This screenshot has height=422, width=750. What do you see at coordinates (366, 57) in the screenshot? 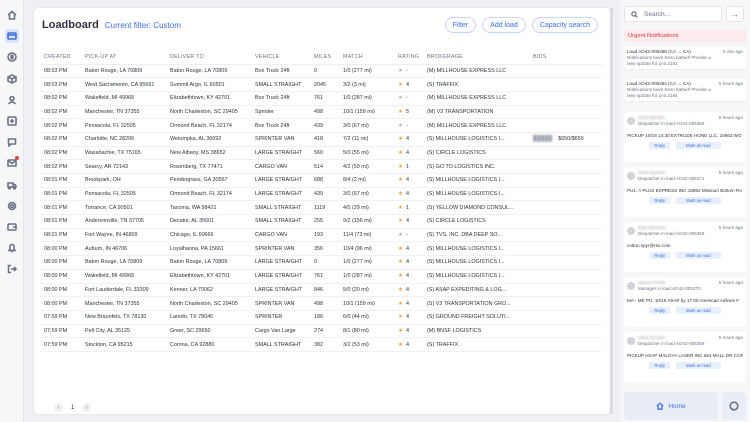
I see `column-header-match: MATCH` at bounding box center [366, 57].